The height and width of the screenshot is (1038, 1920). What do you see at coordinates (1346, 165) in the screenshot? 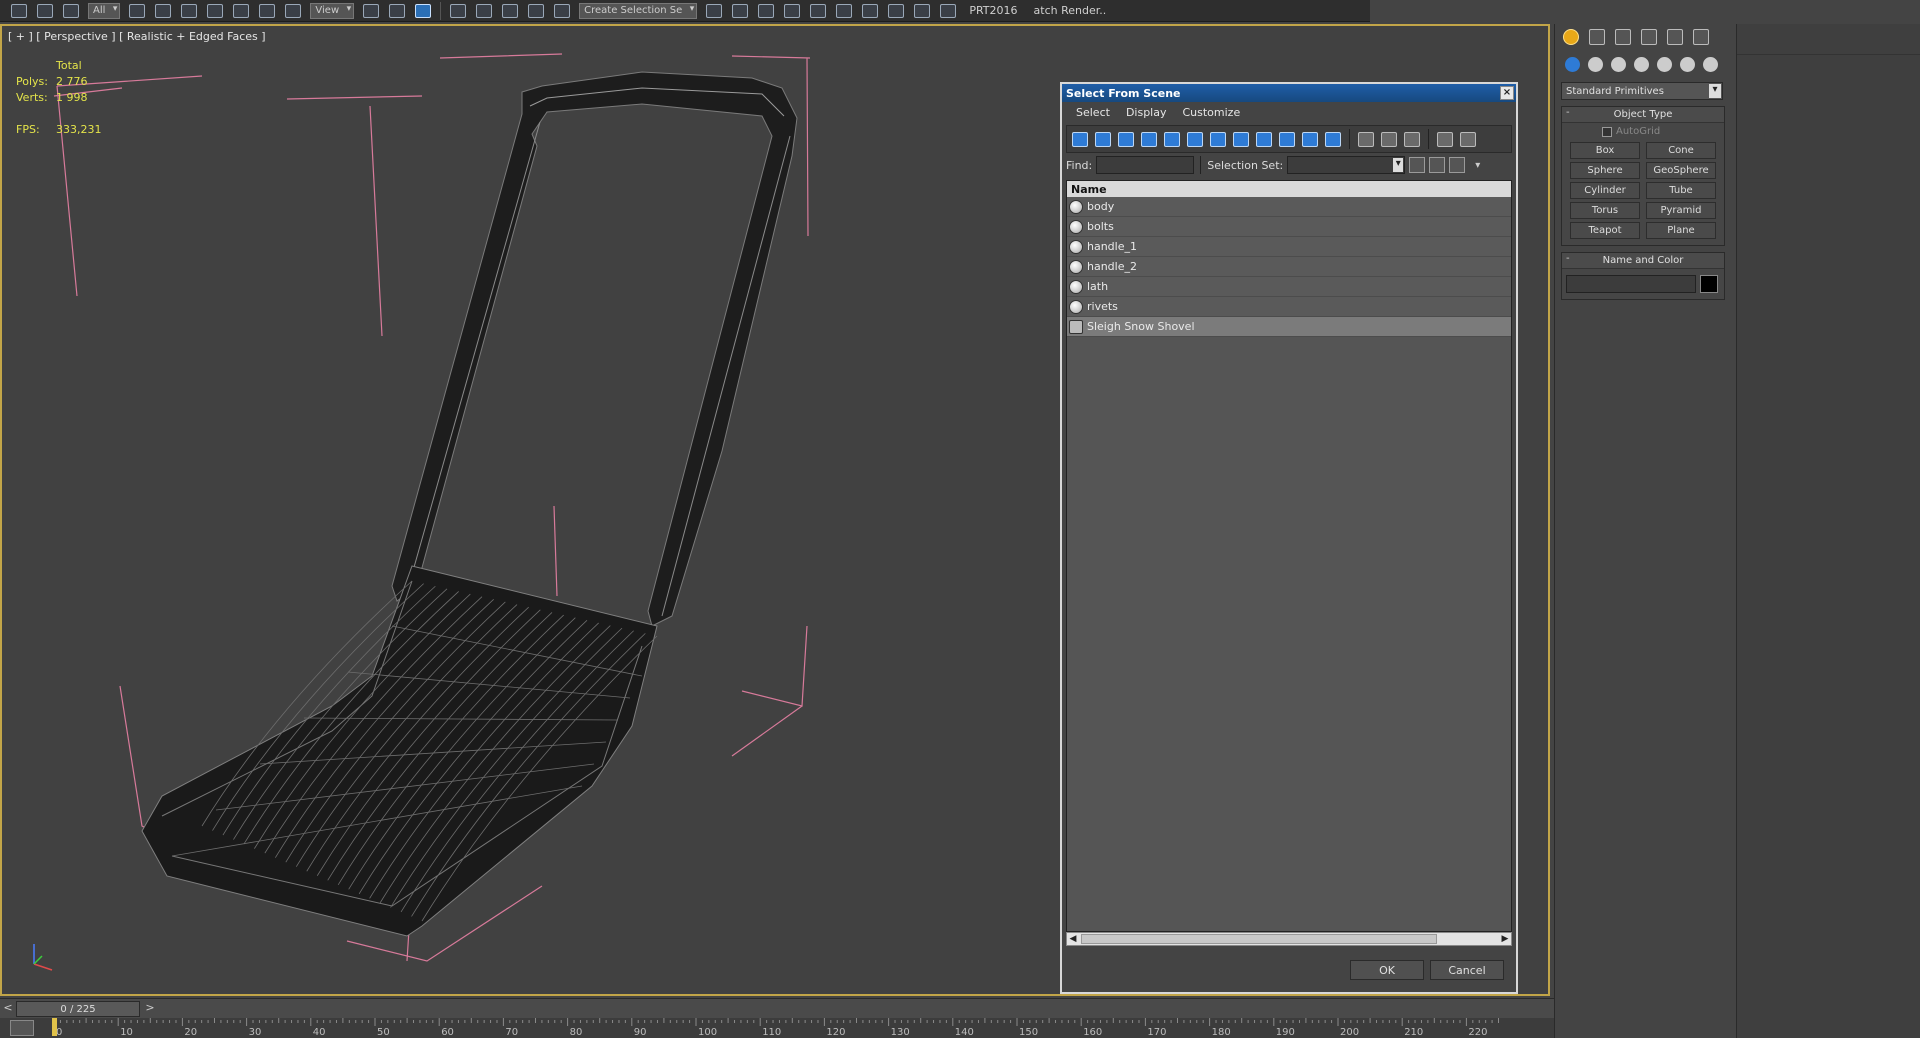
I see `selection-set-dropdown` at bounding box center [1346, 165].